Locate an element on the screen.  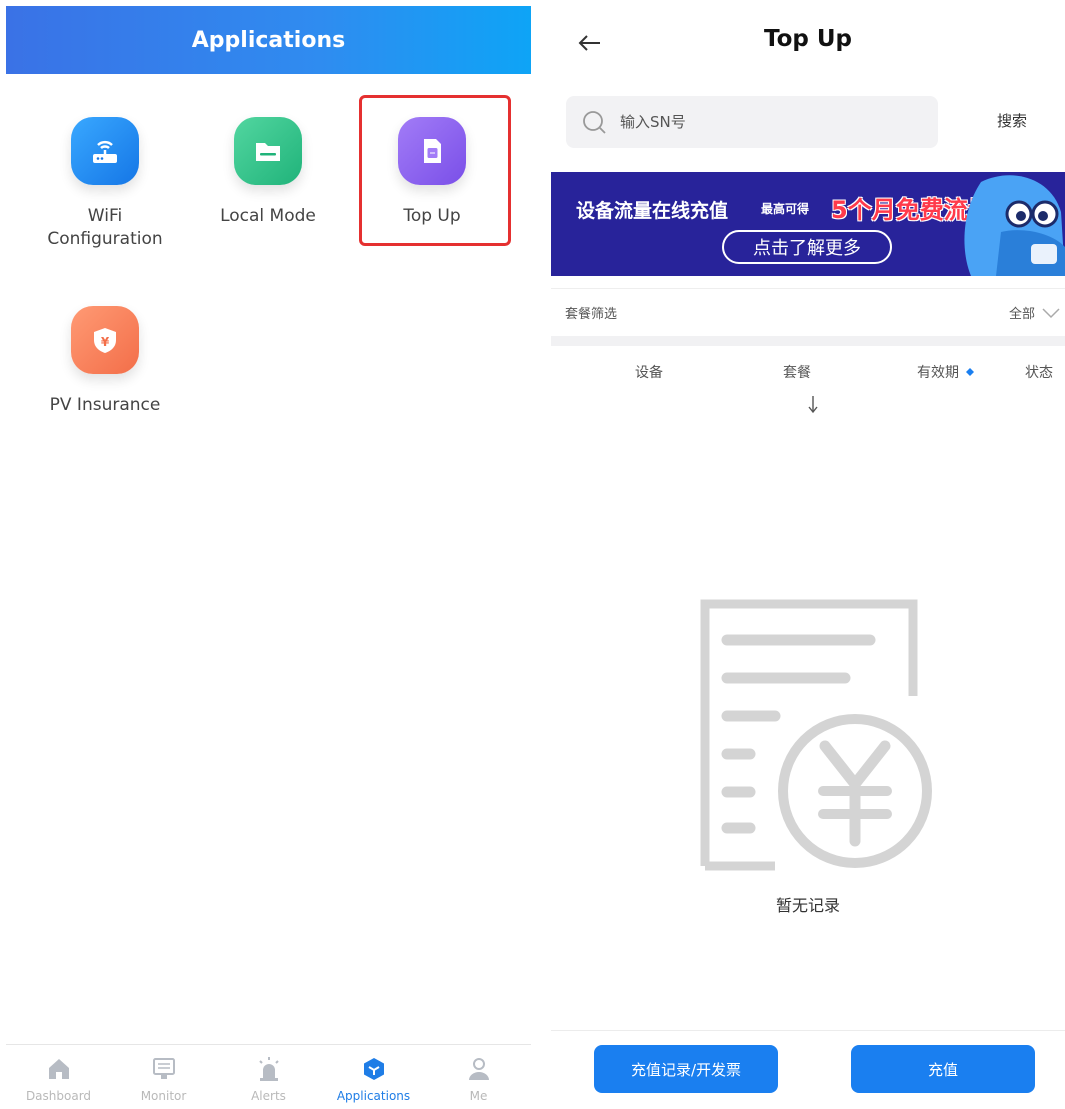
tab-alerts: Alerts is located at coordinates (268, 1077).